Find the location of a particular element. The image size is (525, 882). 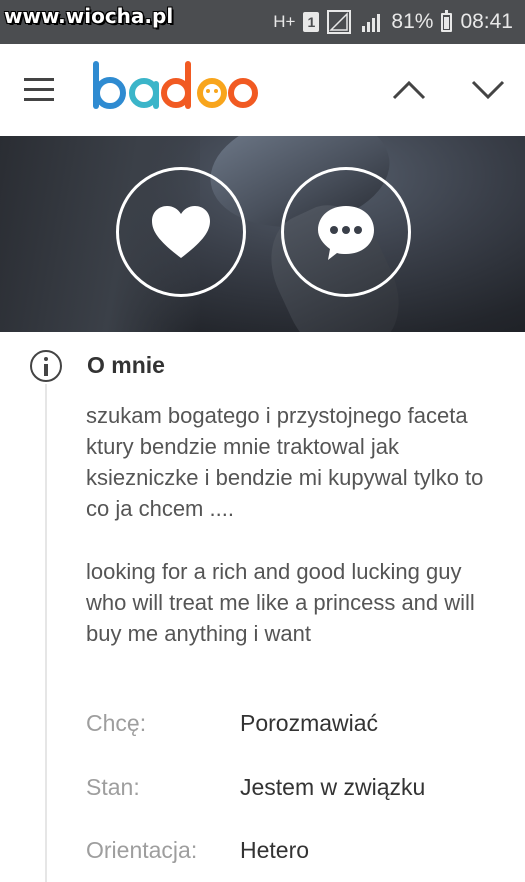

detail-row: Stan: Jestem w związku is located at coordinates (296, 789).